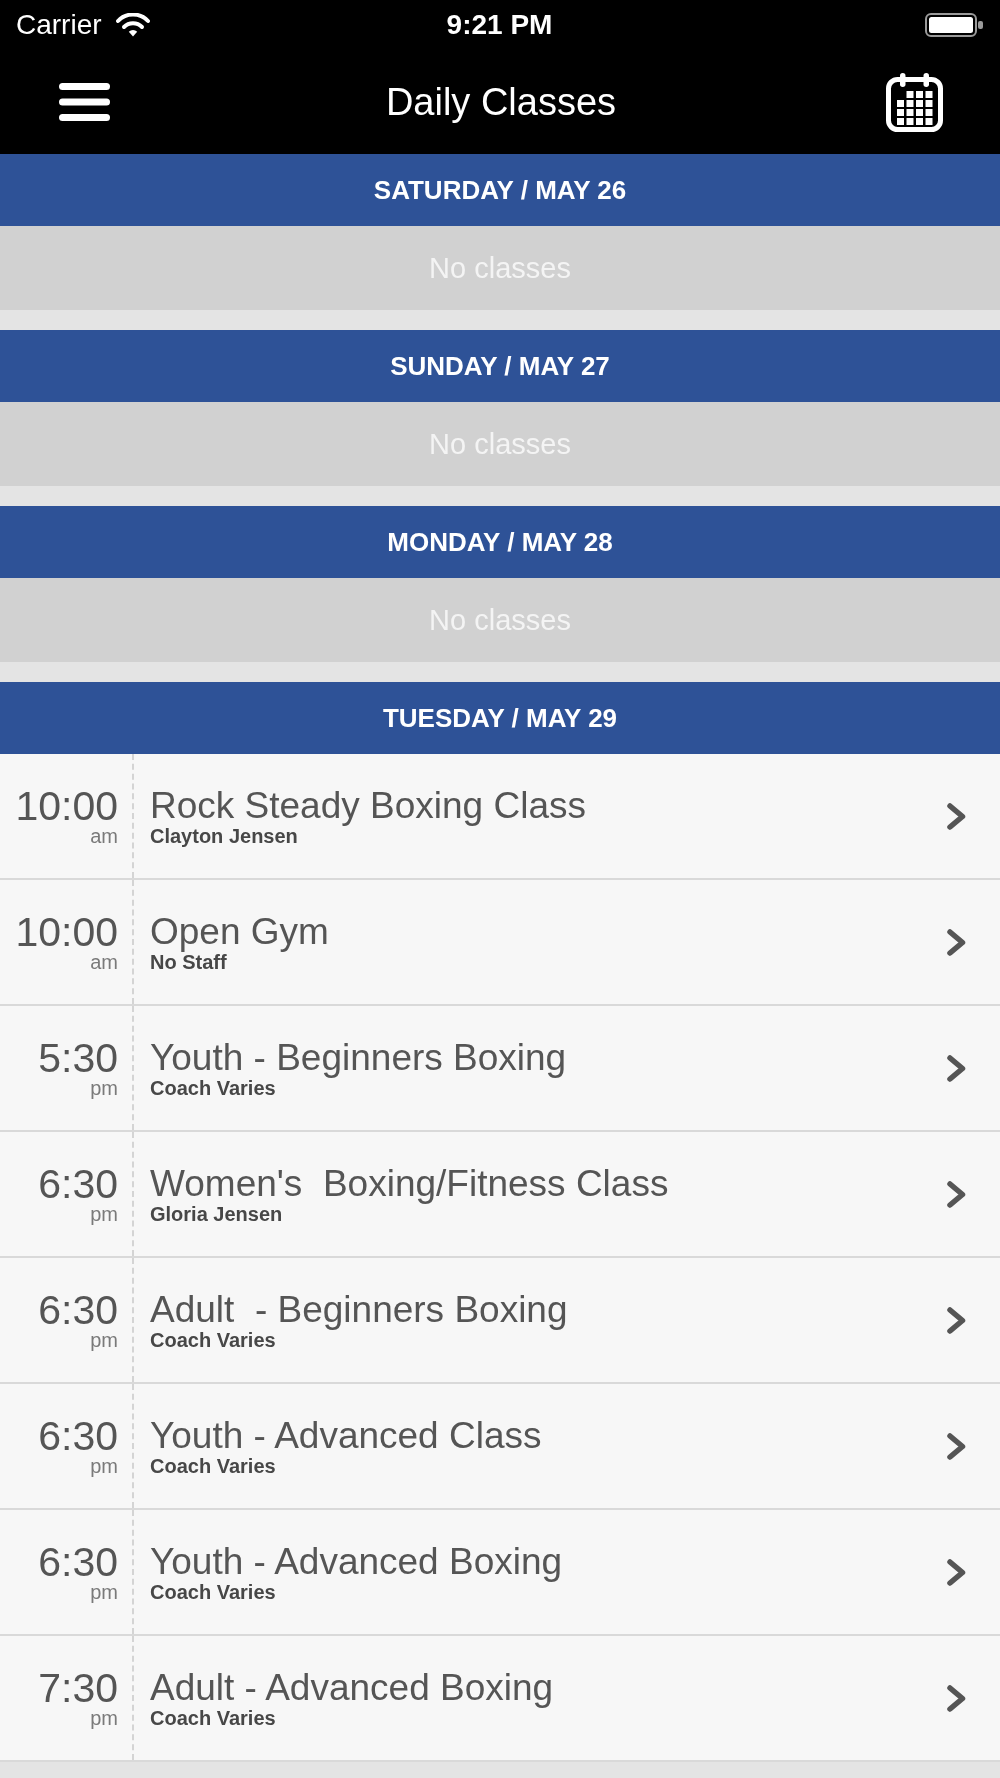 The height and width of the screenshot is (1778, 1000). What do you see at coordinates (356, 1562) in the screenshot?
I see `class-title: Youth - Advanced Boxing` at bounding box center [356, 1562].